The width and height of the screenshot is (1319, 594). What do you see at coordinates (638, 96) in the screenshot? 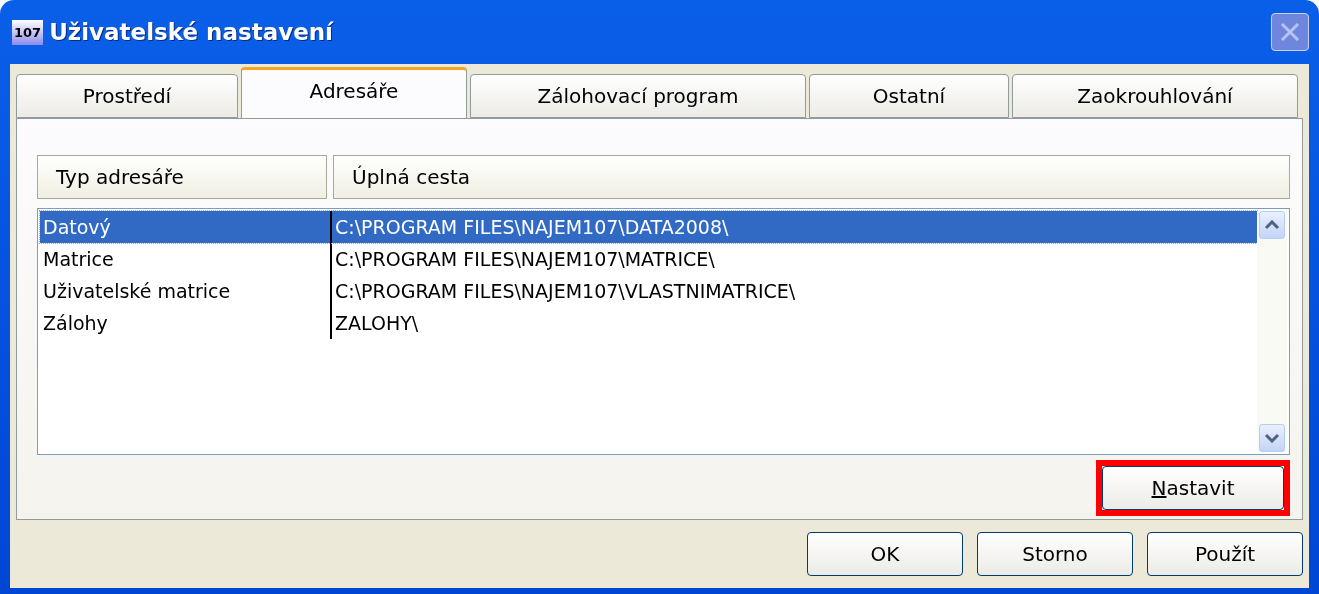
I see `tab: Zálohovací program` at bounding box center [638, 96].